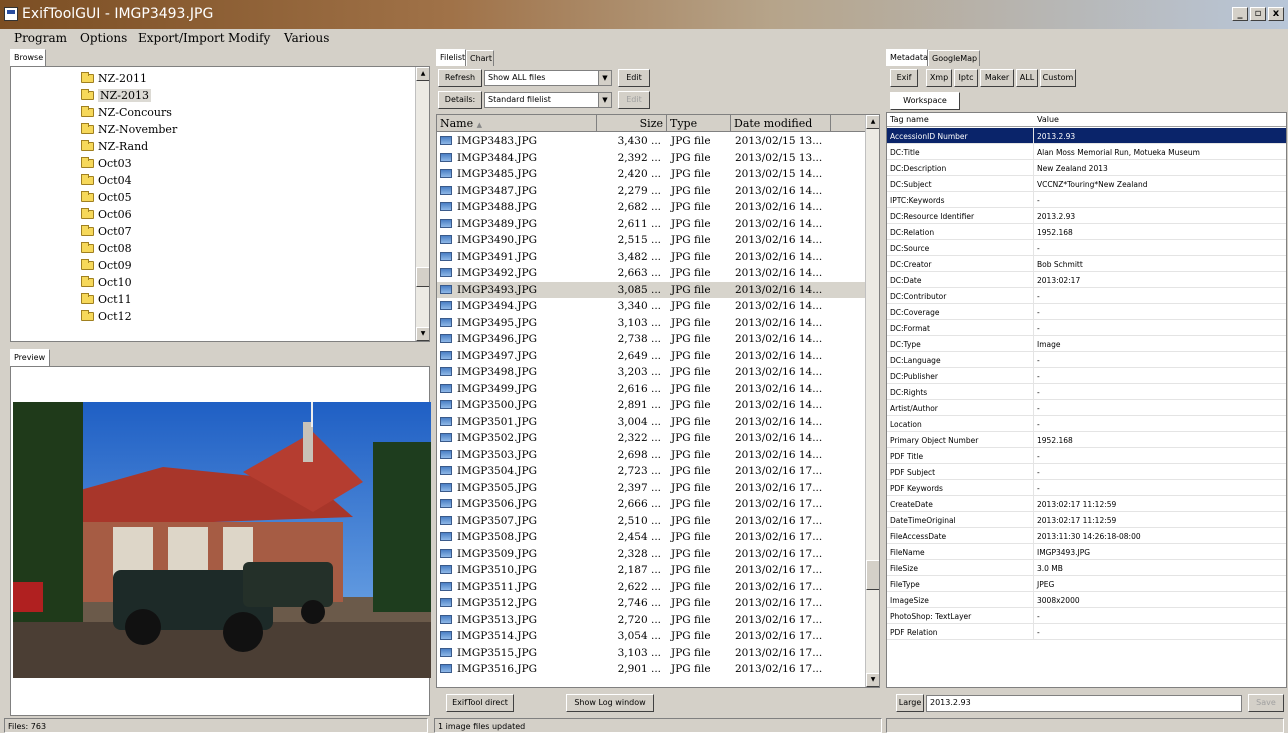 This screenshot has height=733, width=1288. I want to click on custom-button: Custom, so click(1058, 78).